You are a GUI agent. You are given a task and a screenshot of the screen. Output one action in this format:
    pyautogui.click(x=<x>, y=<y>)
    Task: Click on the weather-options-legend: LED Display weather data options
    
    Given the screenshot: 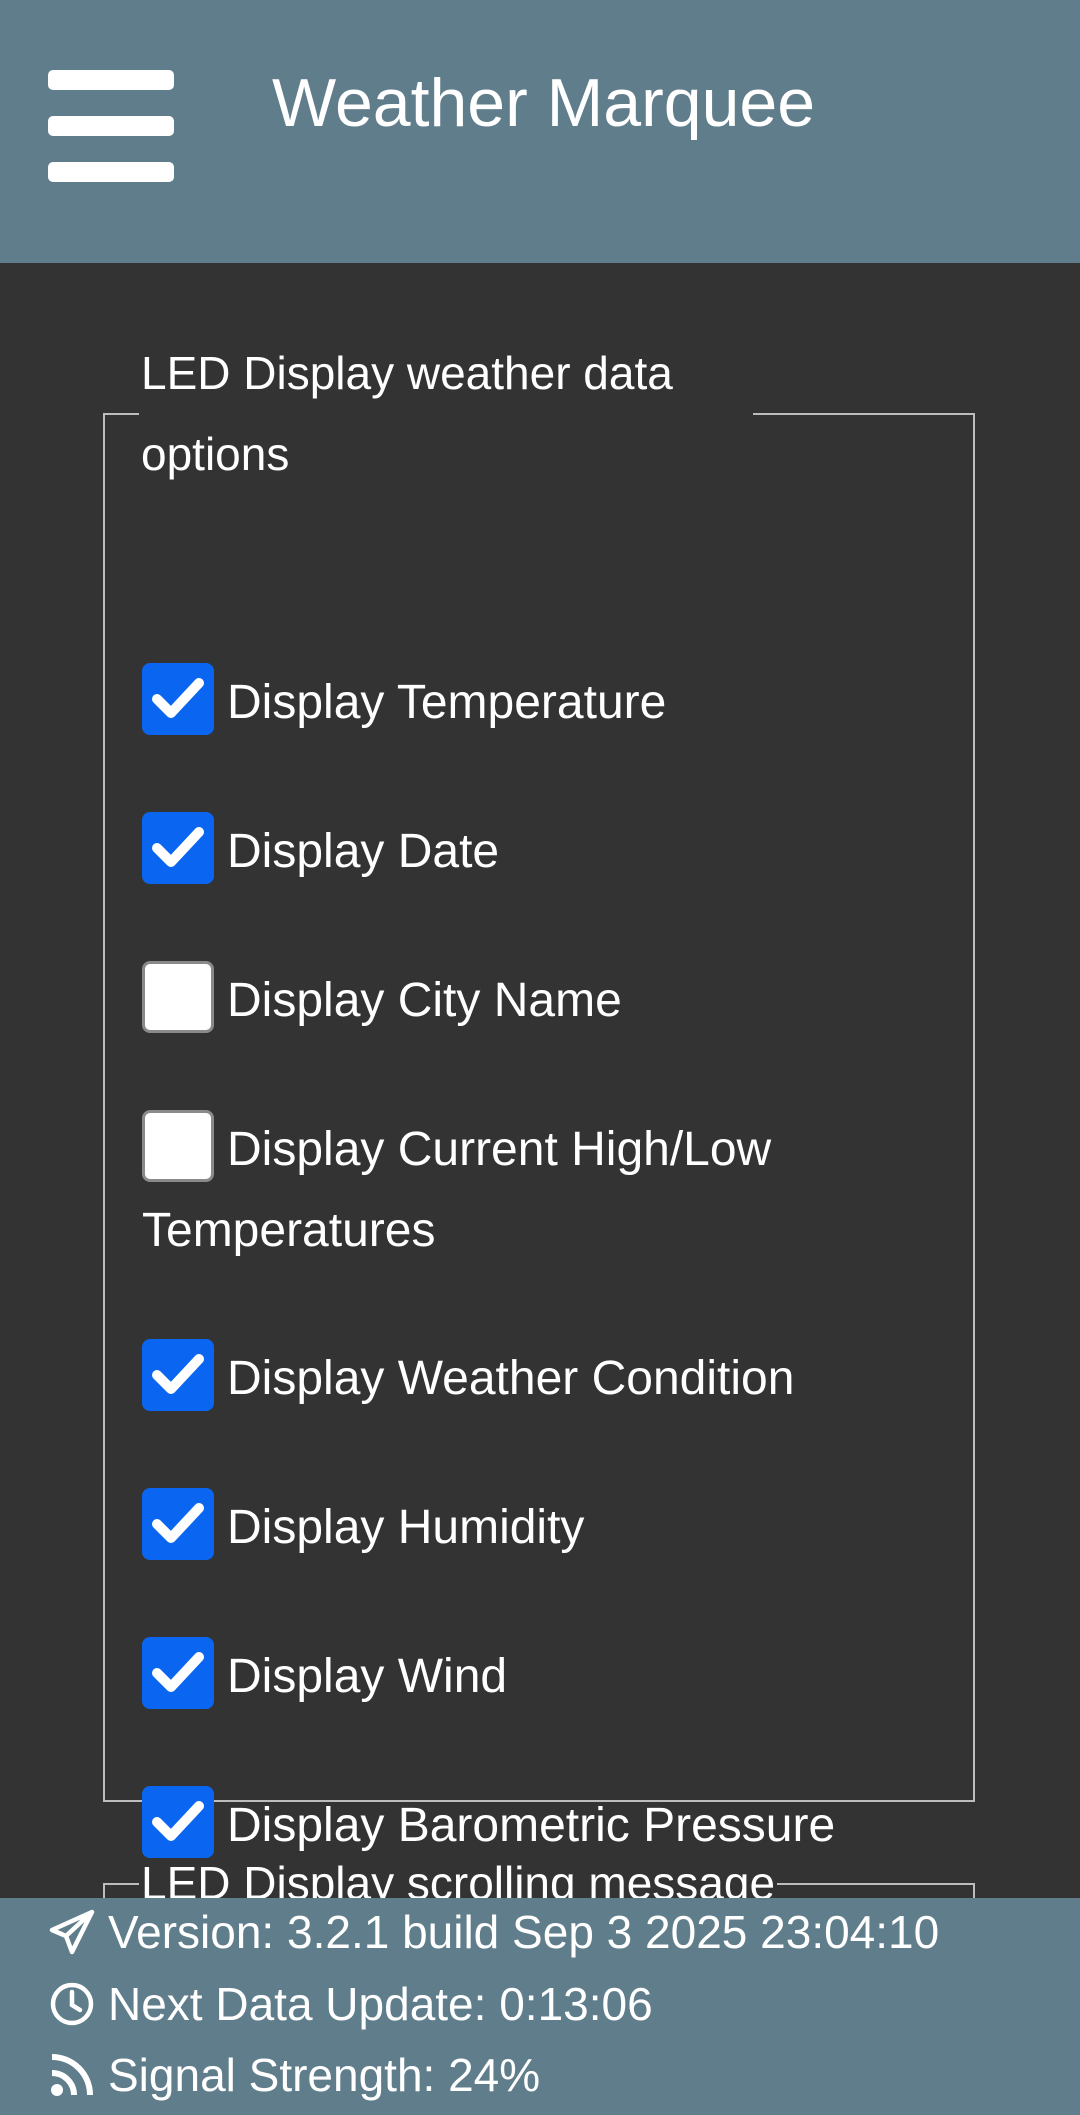 What is the action you would take?
    pyautogui.click(x=407, y=413)
    